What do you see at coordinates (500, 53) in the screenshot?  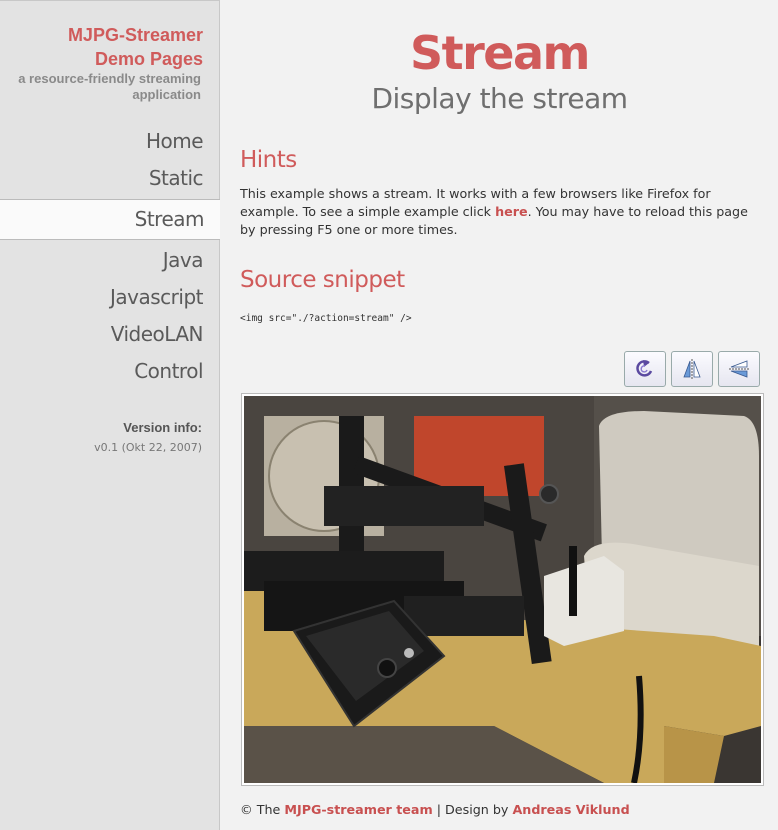 I see `page-title: Stream` at bounding box center [500, 53].